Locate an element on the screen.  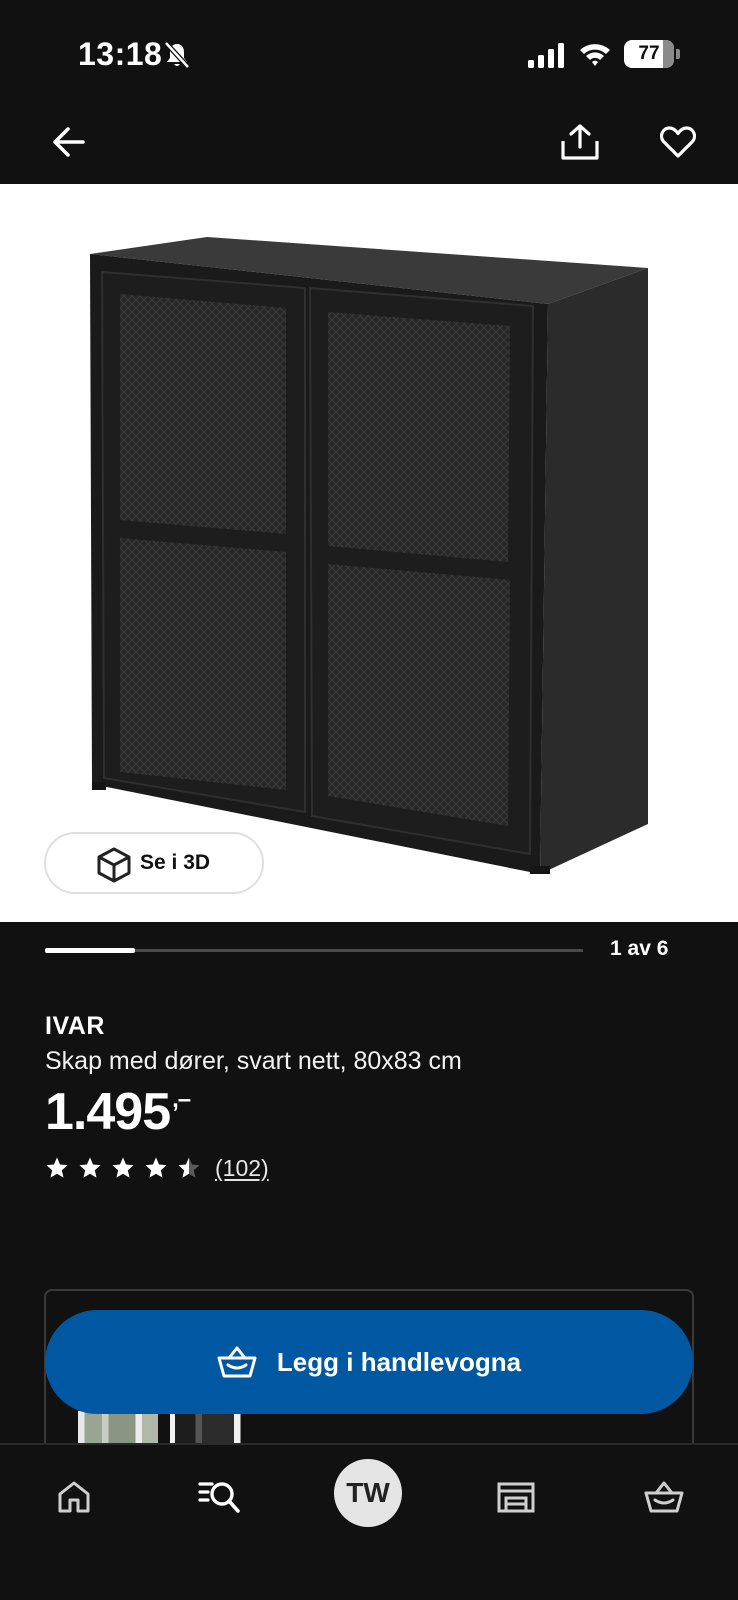
nav-cart is located at coordinates (664, 1497).